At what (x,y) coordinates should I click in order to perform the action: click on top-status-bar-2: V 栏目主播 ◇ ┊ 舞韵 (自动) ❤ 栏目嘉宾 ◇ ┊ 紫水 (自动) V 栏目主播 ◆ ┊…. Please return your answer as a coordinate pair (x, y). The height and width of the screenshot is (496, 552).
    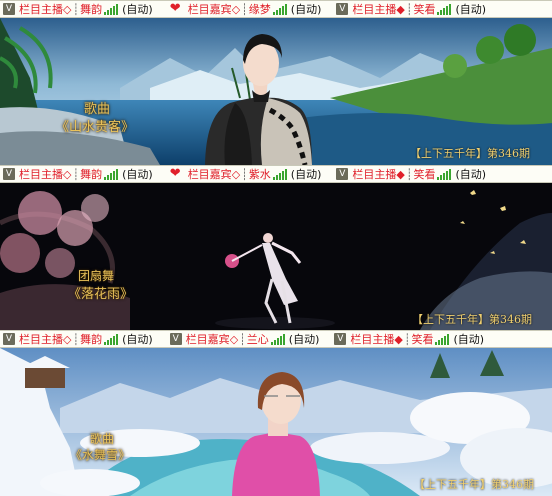
    Looking at the image, I should click on (276, 174).